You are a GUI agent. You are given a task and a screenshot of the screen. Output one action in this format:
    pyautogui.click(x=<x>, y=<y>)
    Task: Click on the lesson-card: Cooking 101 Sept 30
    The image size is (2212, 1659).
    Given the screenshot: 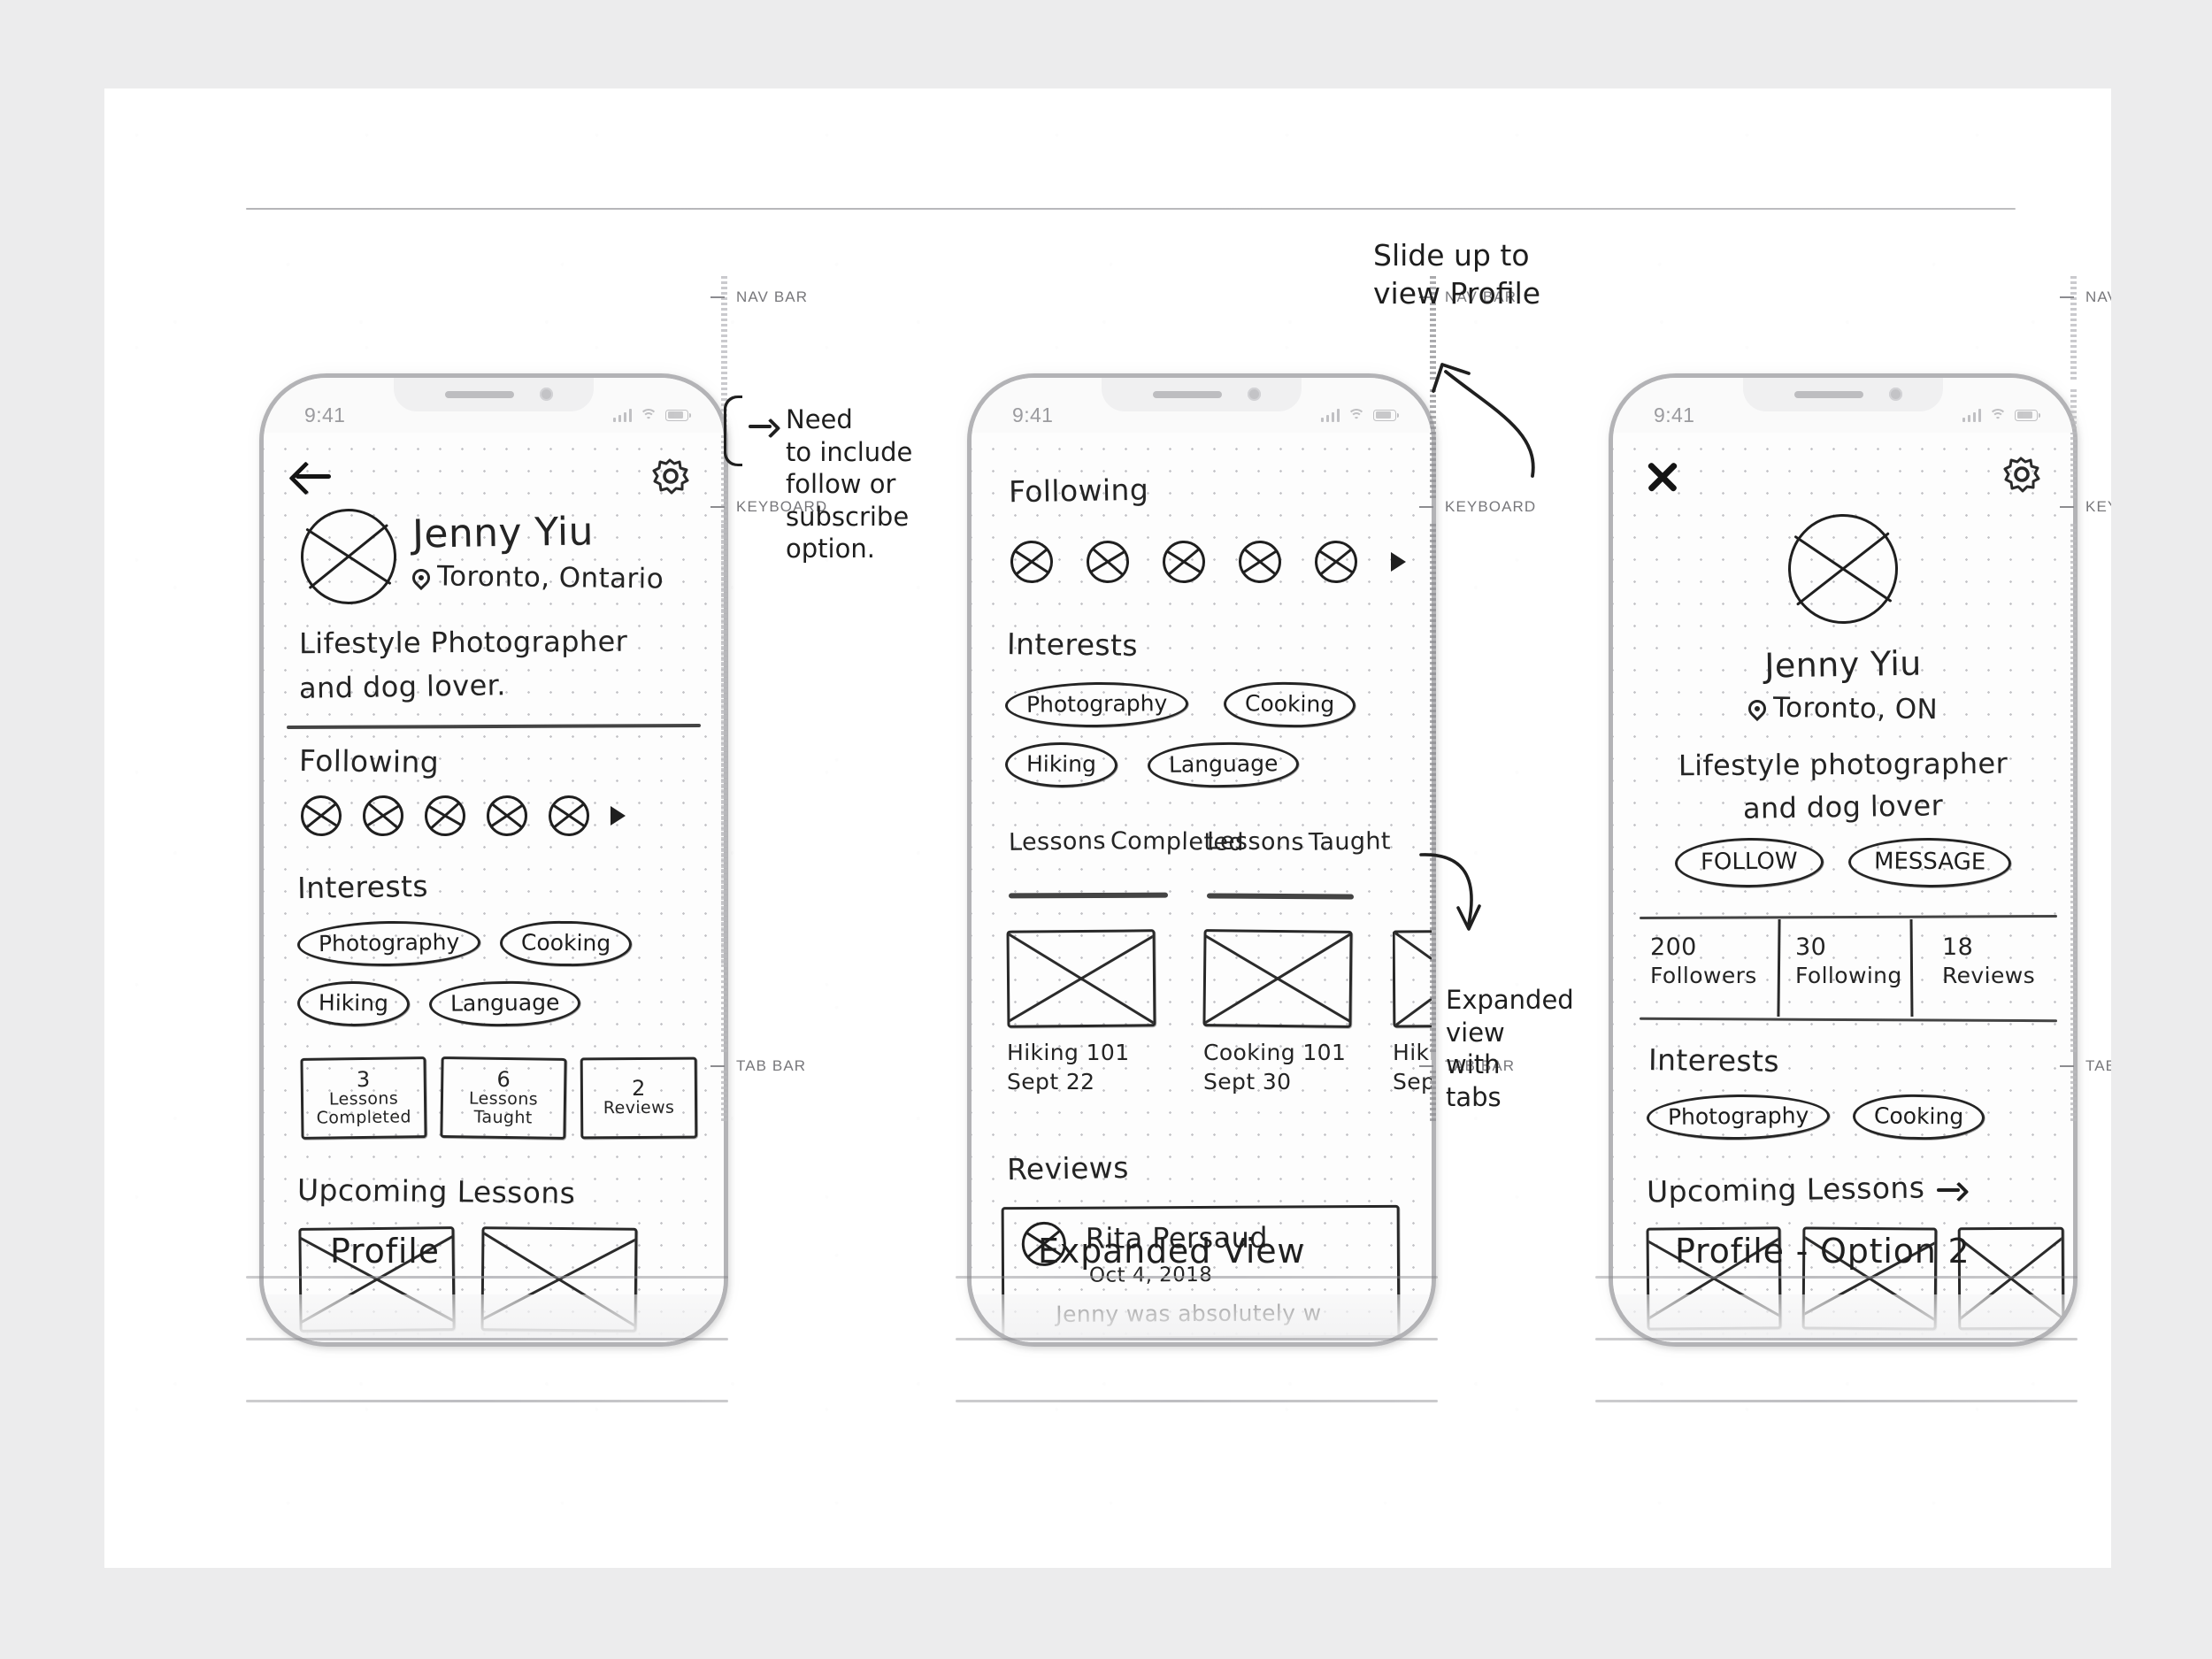 What is the action you would take?
    pyautogui.click(x=1278, y=1012)
    